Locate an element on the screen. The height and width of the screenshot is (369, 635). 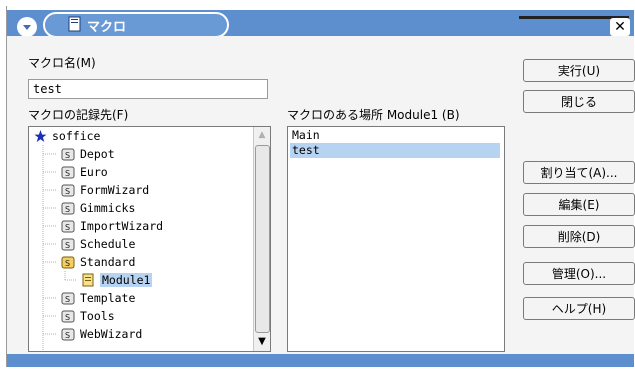
tree-item-label: FormWizard is located at coordinates (115, 190).